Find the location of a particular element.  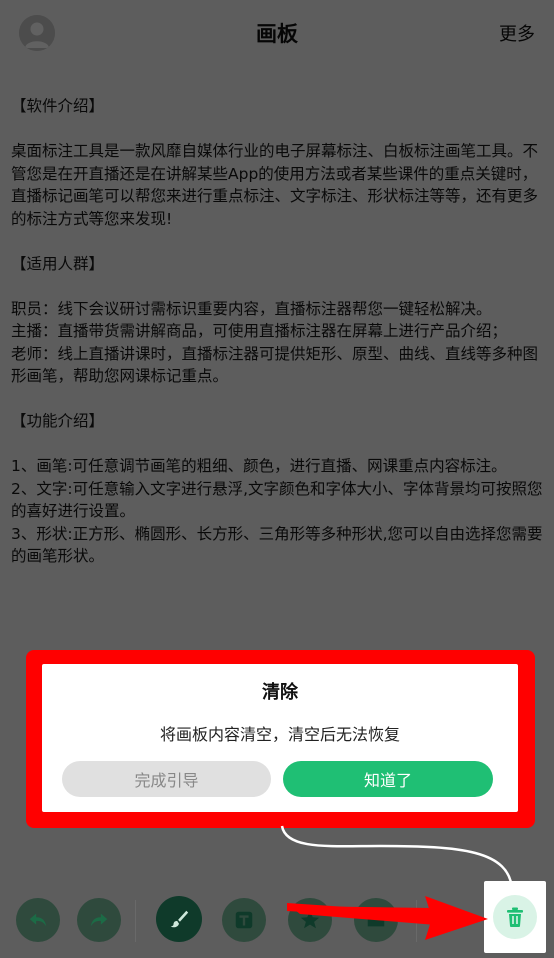

redo-icon is located at coordinates (99, 920).